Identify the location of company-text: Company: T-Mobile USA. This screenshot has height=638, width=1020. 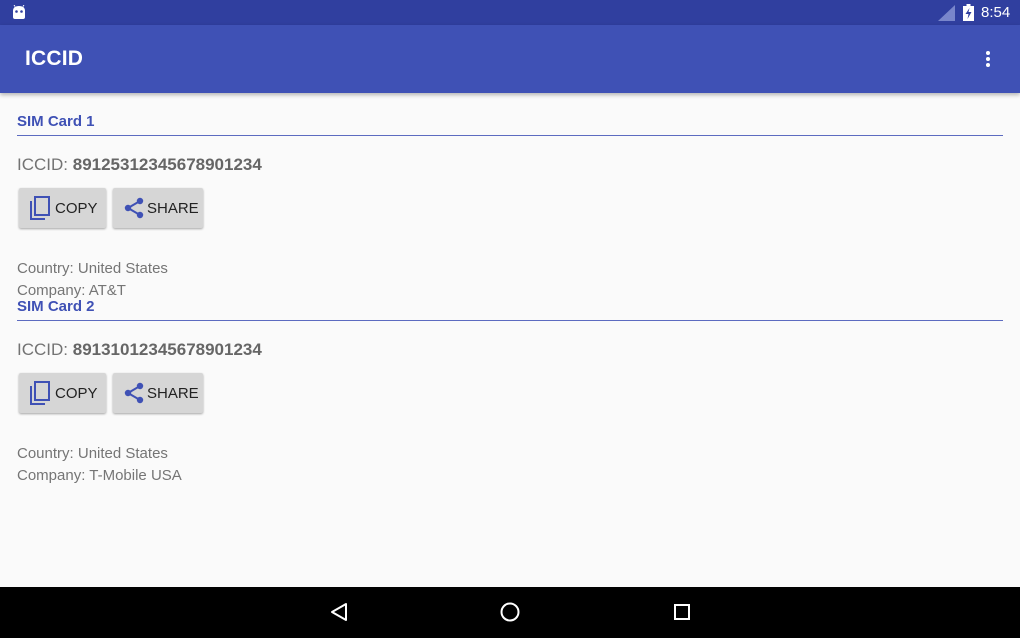
(99, 475).